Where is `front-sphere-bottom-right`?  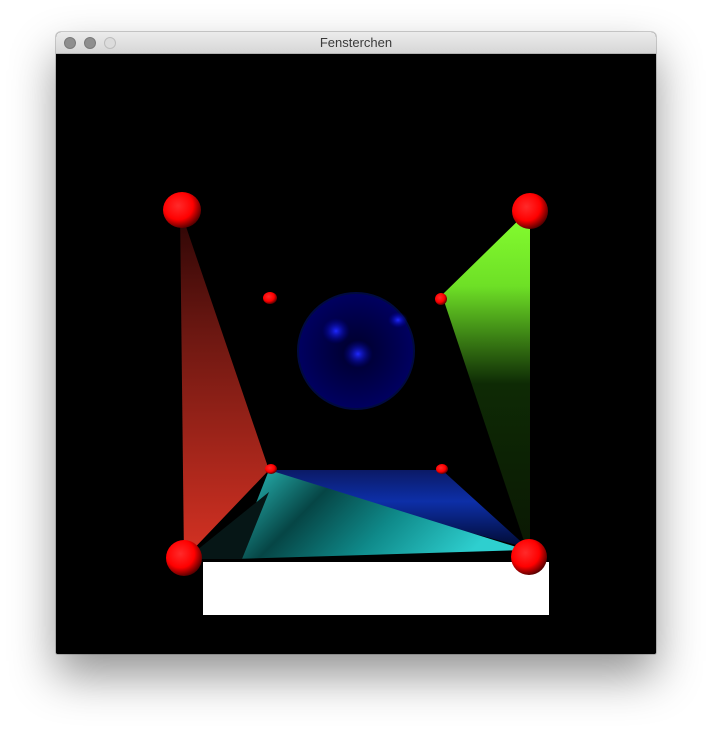 front-sphere-bottom-right is located at coordinates (529, 557).